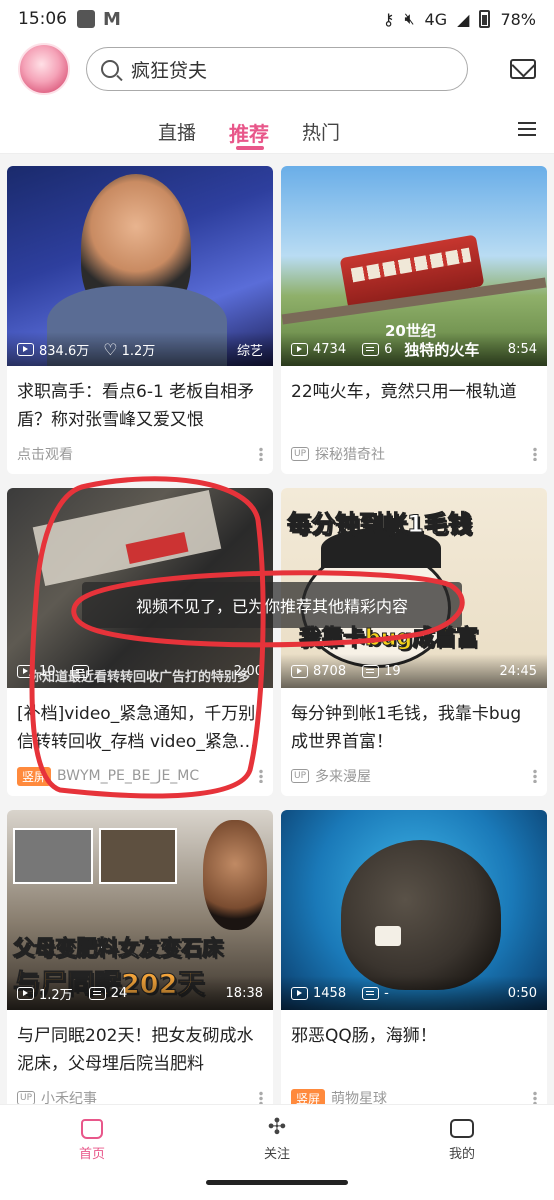  What do you see at coordinates (414, 722) in the screenshot?
I see `video-title: 每分钟到帐1毛钱，我靠卡bug成世界首富！` at bounding box center [414, 722].